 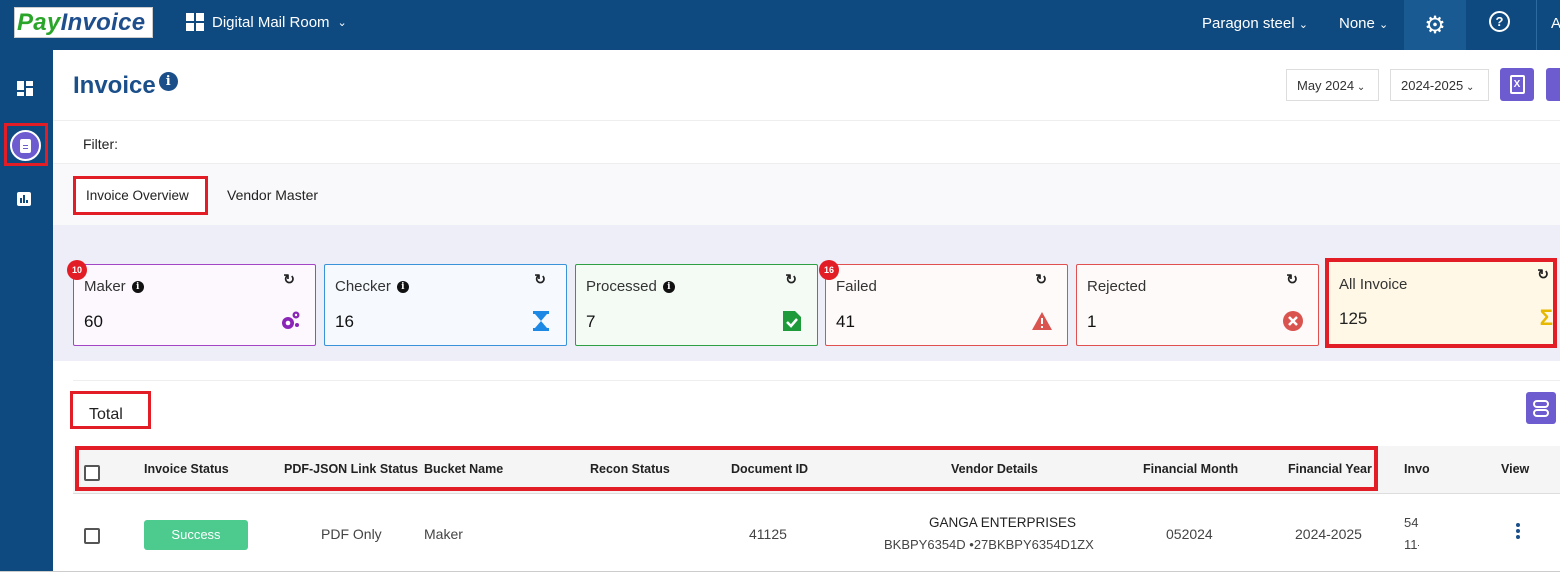 I want to click on tab-bar: Invoice Overview Vendor Master, so click(x=806, y=194).